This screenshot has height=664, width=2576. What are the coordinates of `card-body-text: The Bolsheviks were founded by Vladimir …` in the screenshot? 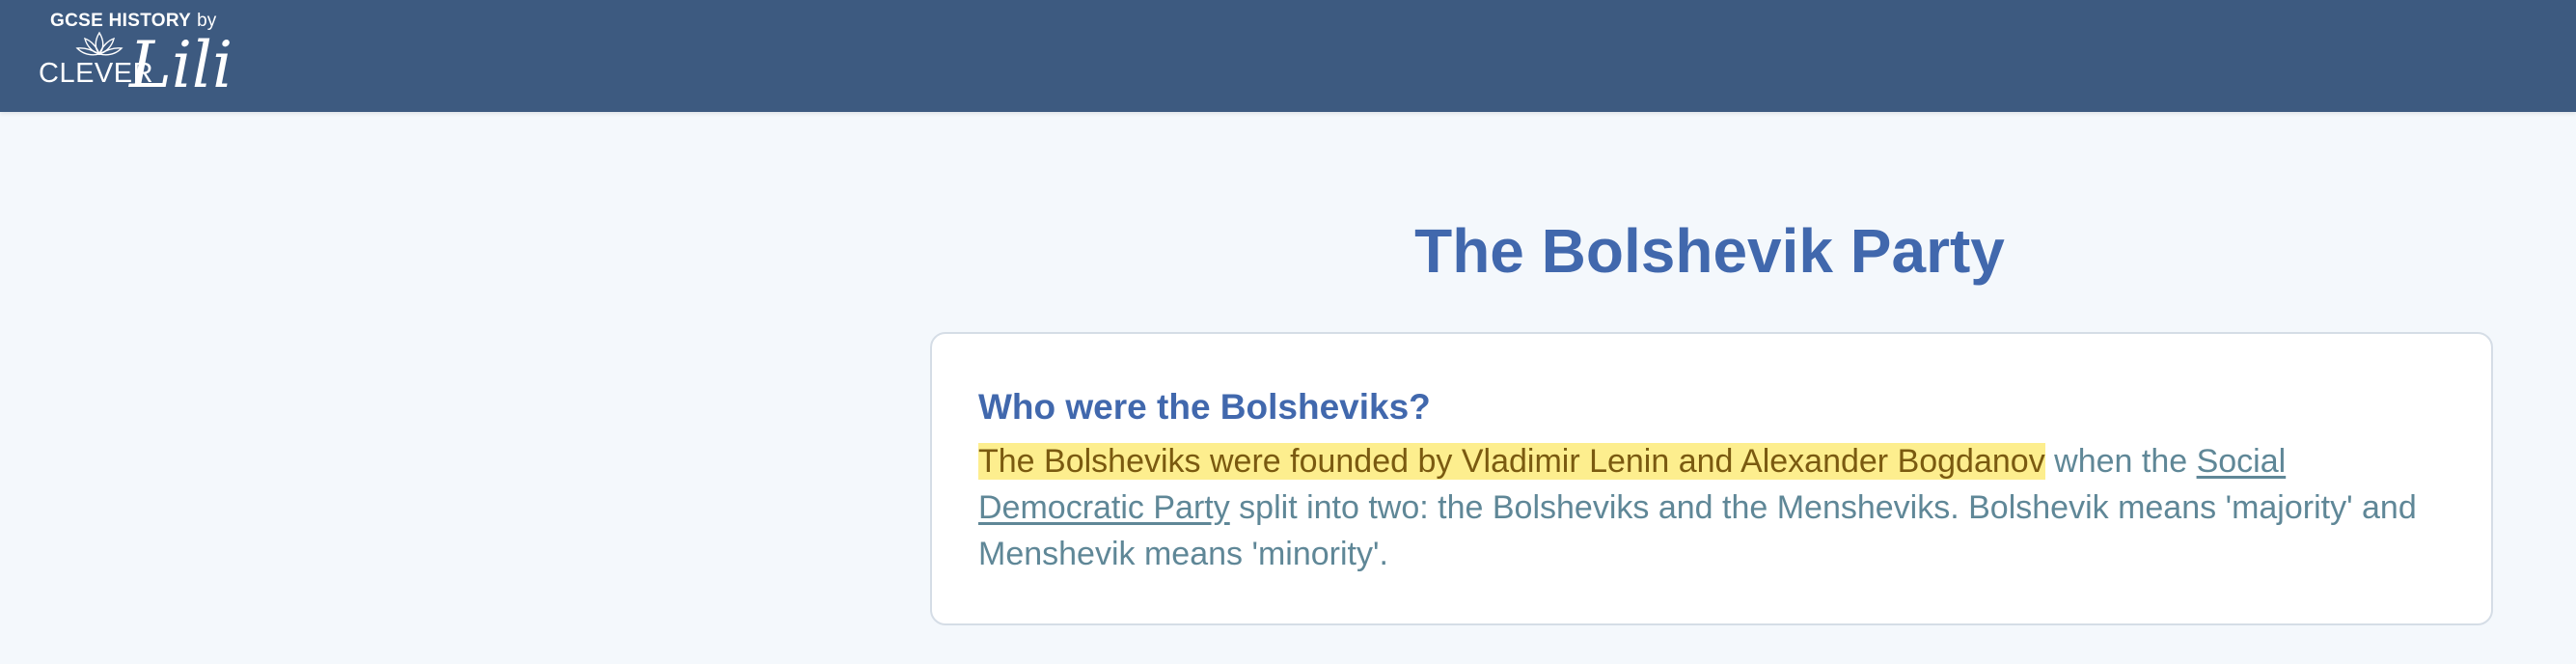 It's located at (1701, 508).